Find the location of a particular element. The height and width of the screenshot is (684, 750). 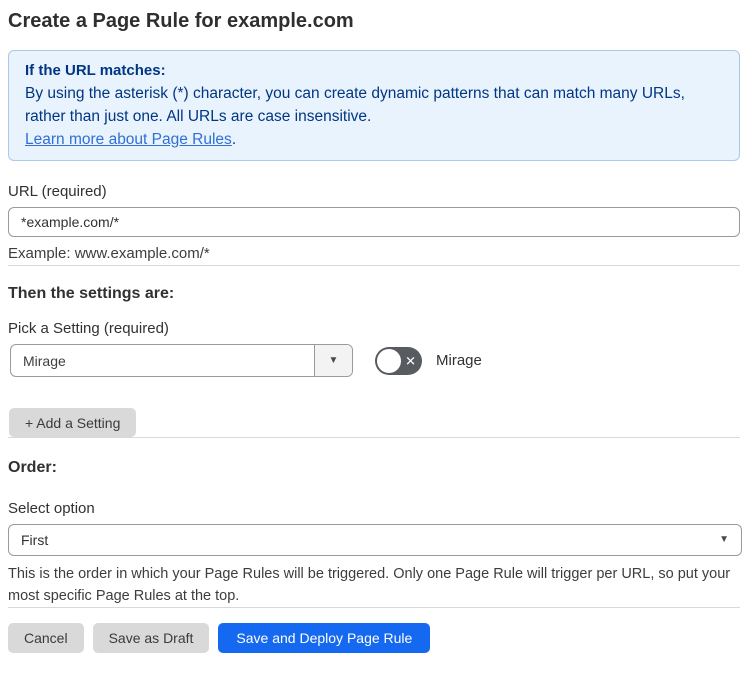

page-title: Create a Page Rule for example.com is located at coordinates (181, 21).